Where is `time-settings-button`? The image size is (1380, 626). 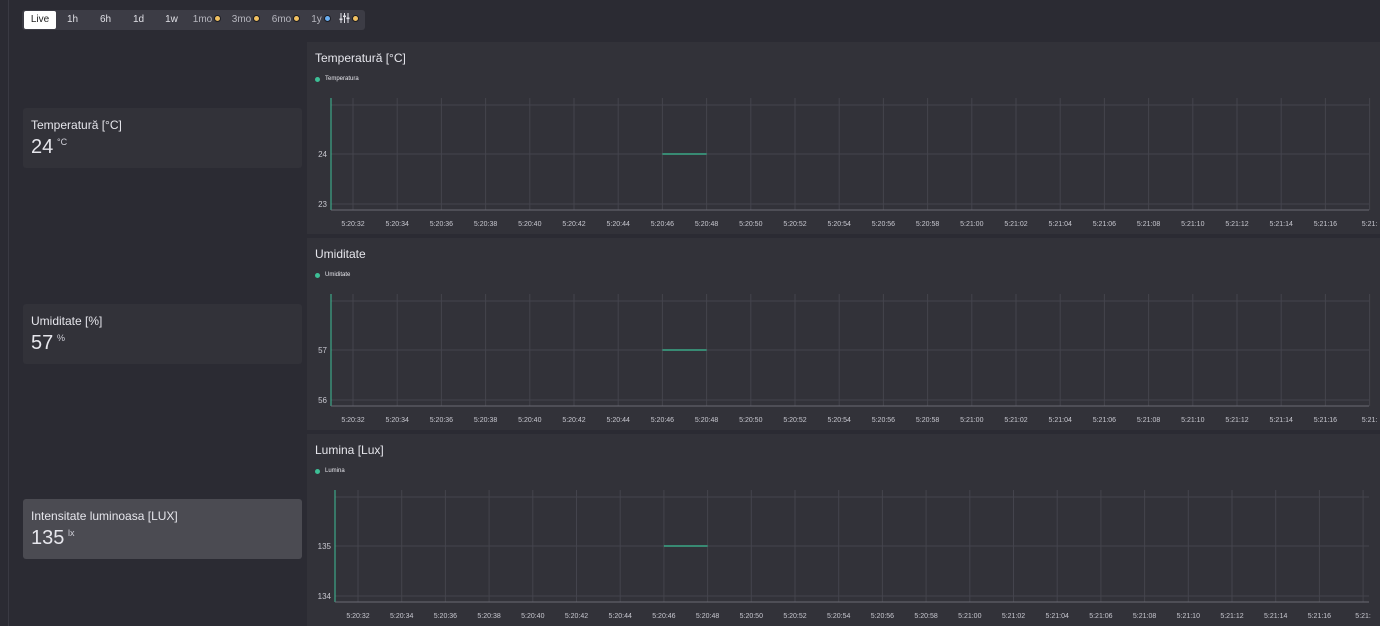
time-settings-button is located at coordinates (349, 20).